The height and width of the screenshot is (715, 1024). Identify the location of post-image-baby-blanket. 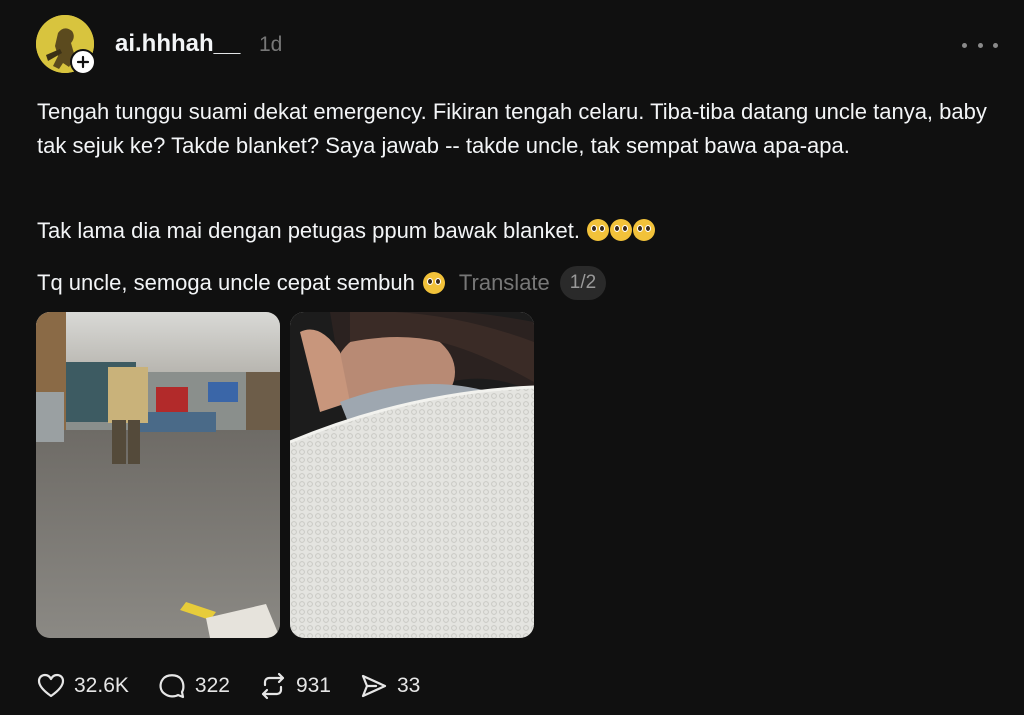
(412, 475).